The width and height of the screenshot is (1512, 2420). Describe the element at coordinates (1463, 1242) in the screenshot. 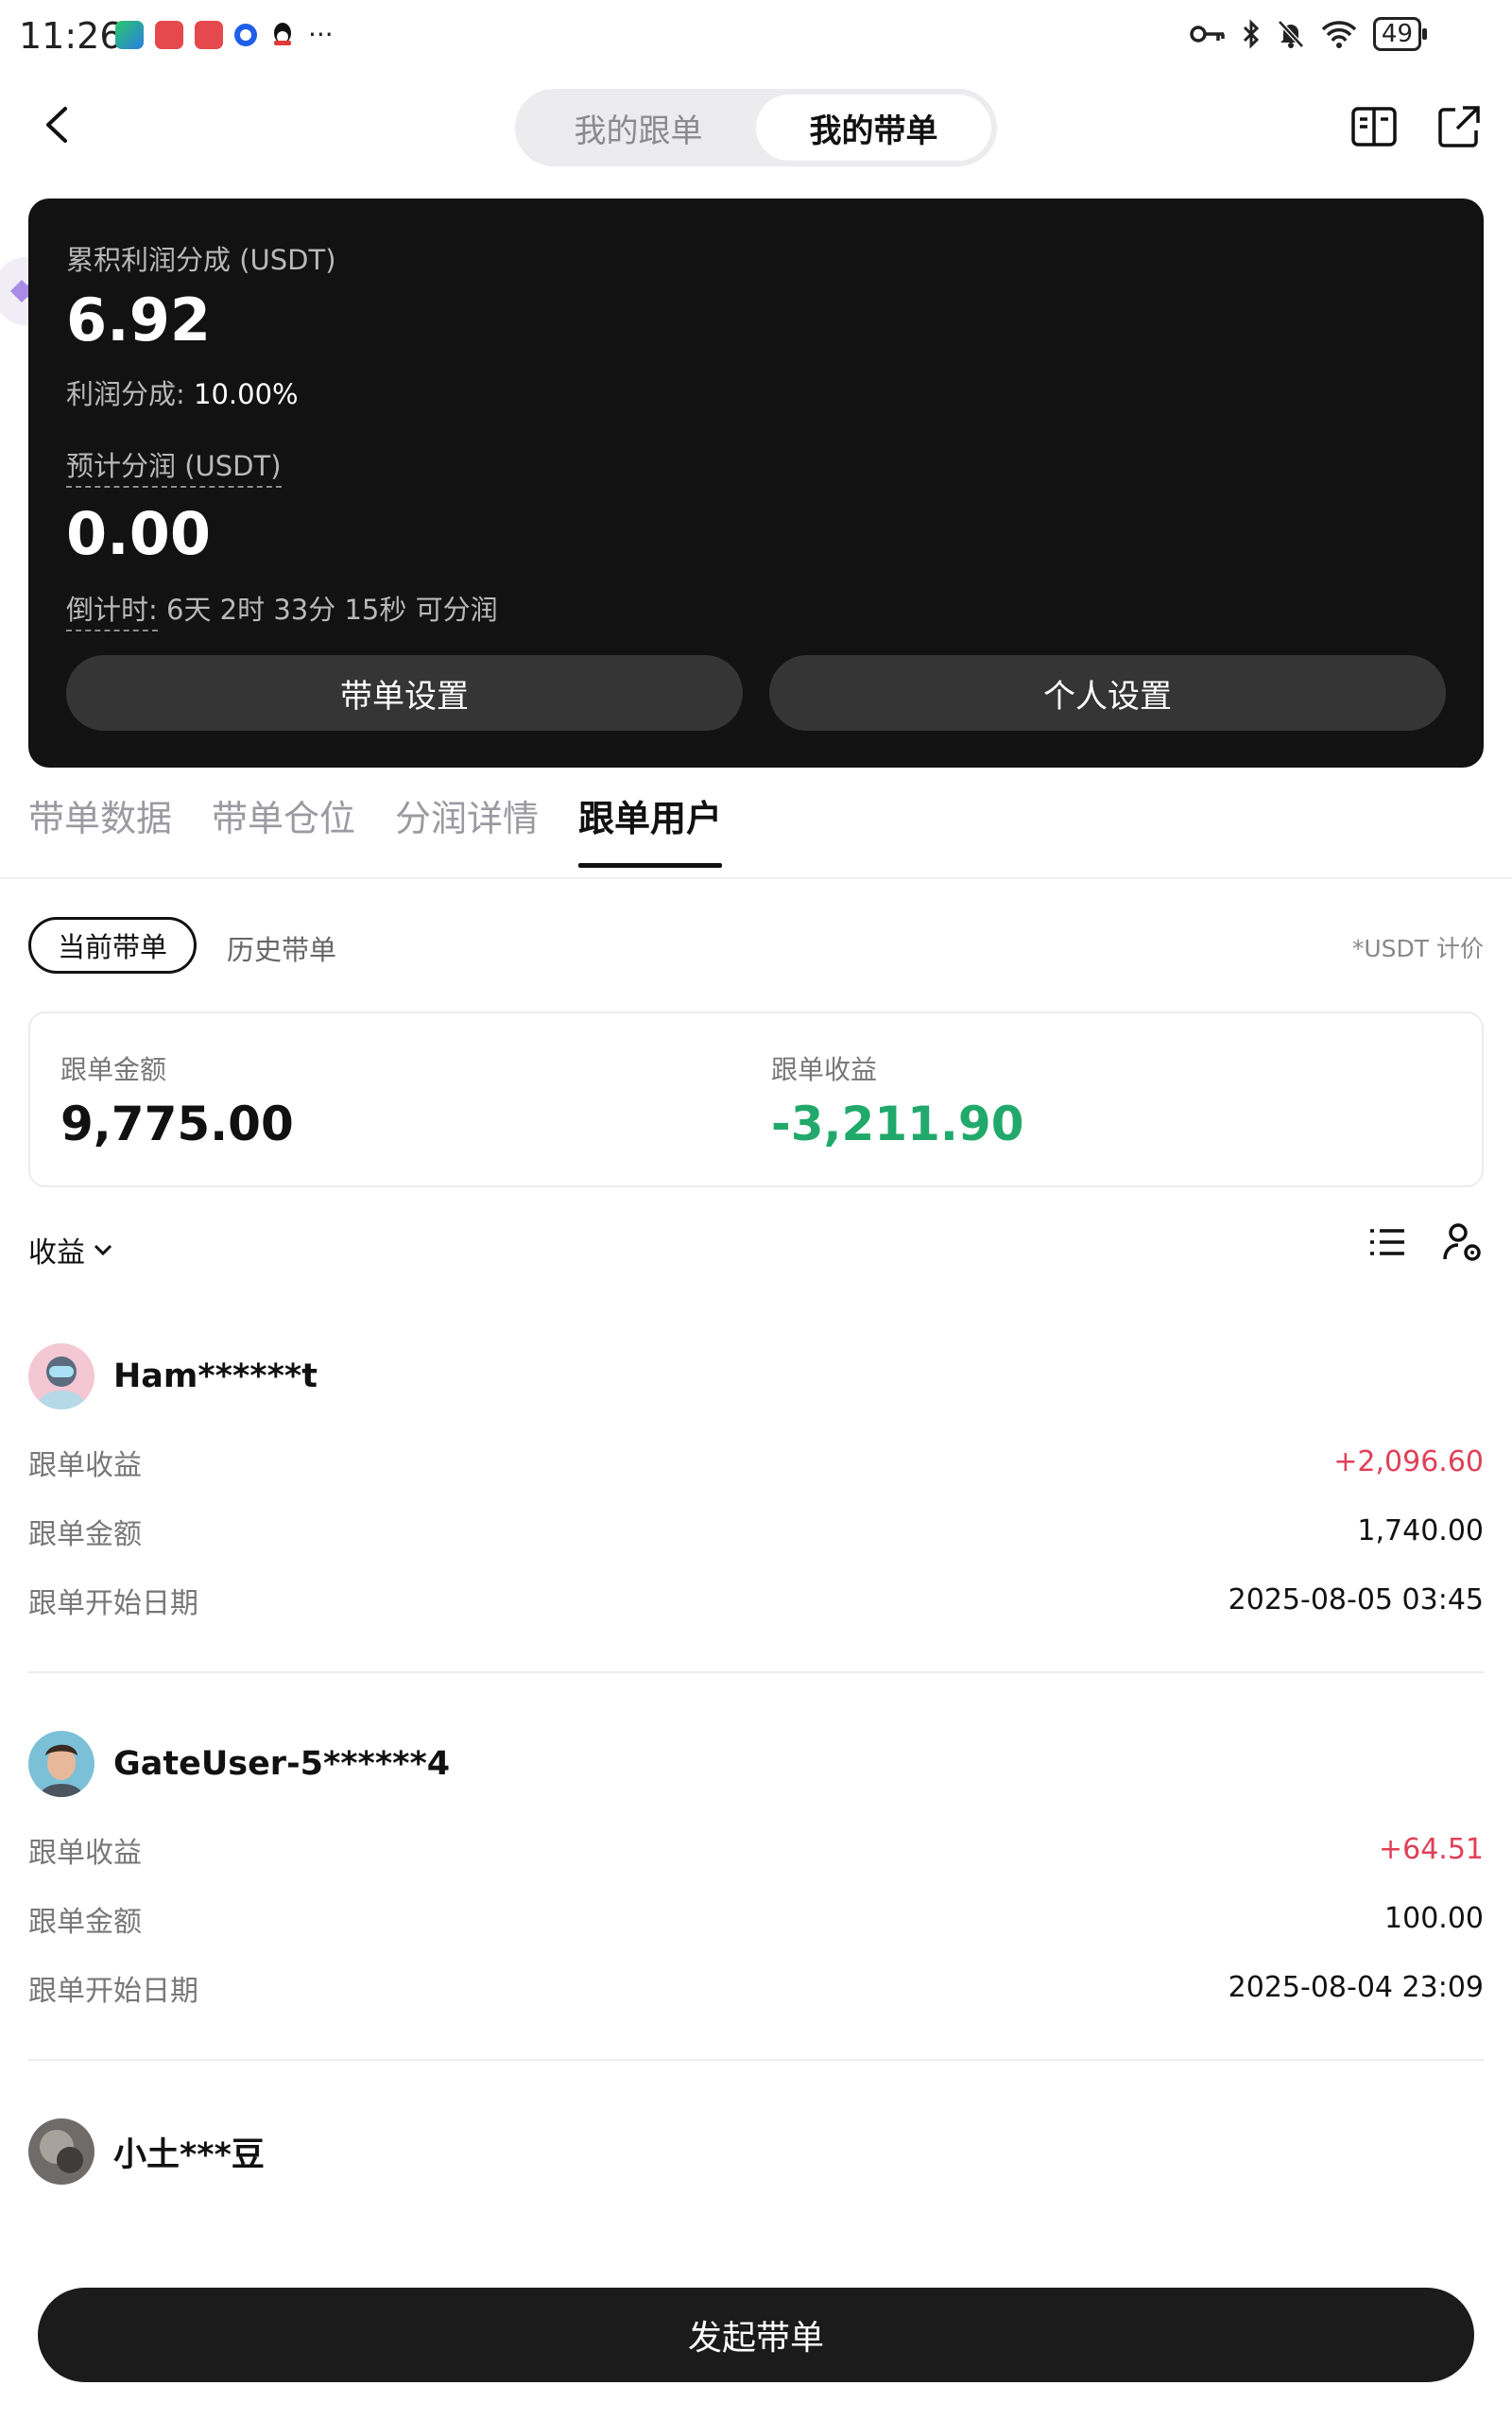

I see `user-settings-icon` at that location.